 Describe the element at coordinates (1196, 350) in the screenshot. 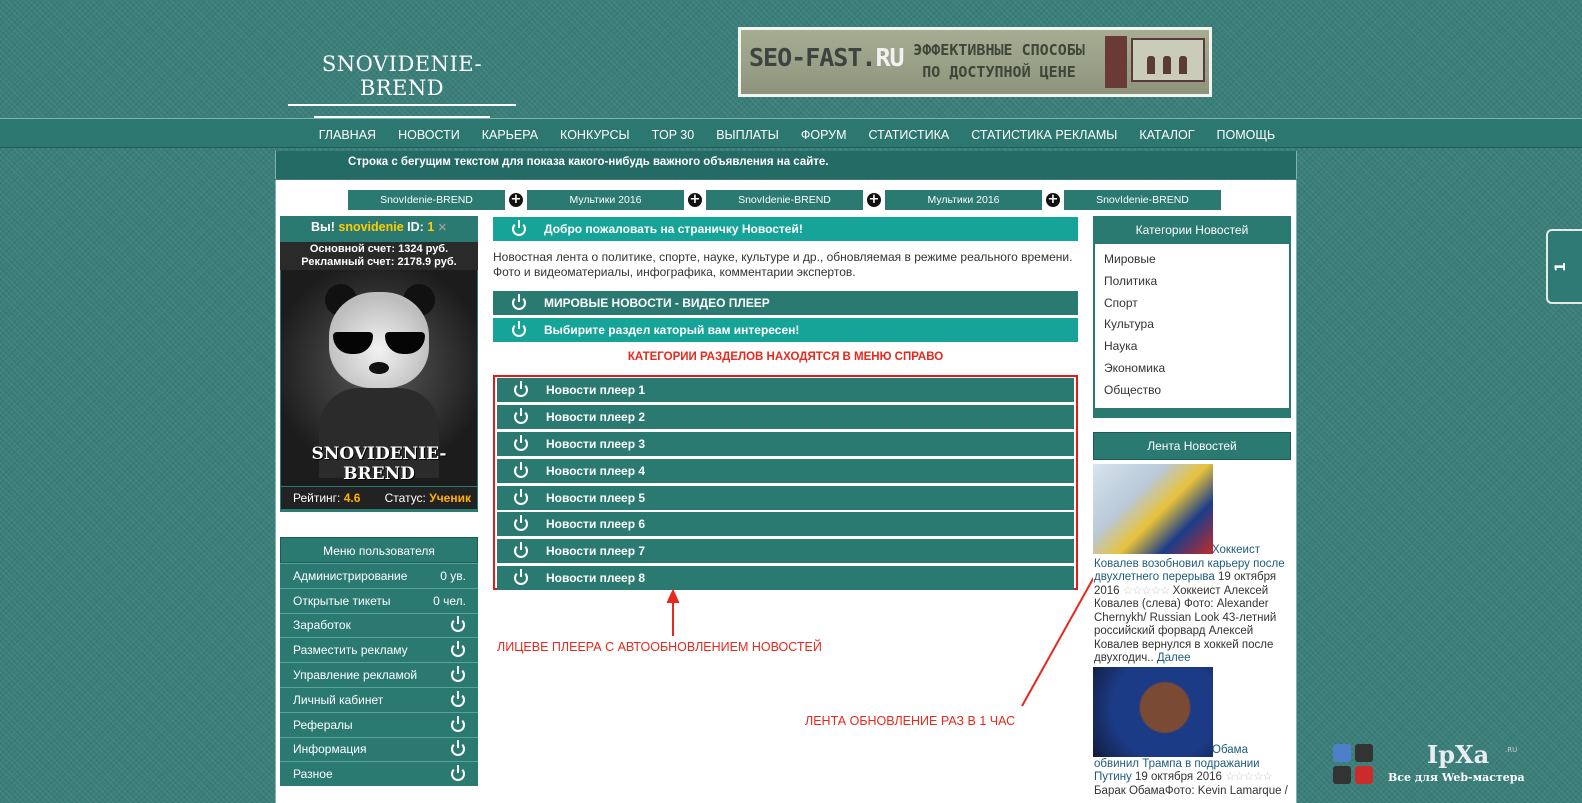

I see `category-science: Наука` at that location.